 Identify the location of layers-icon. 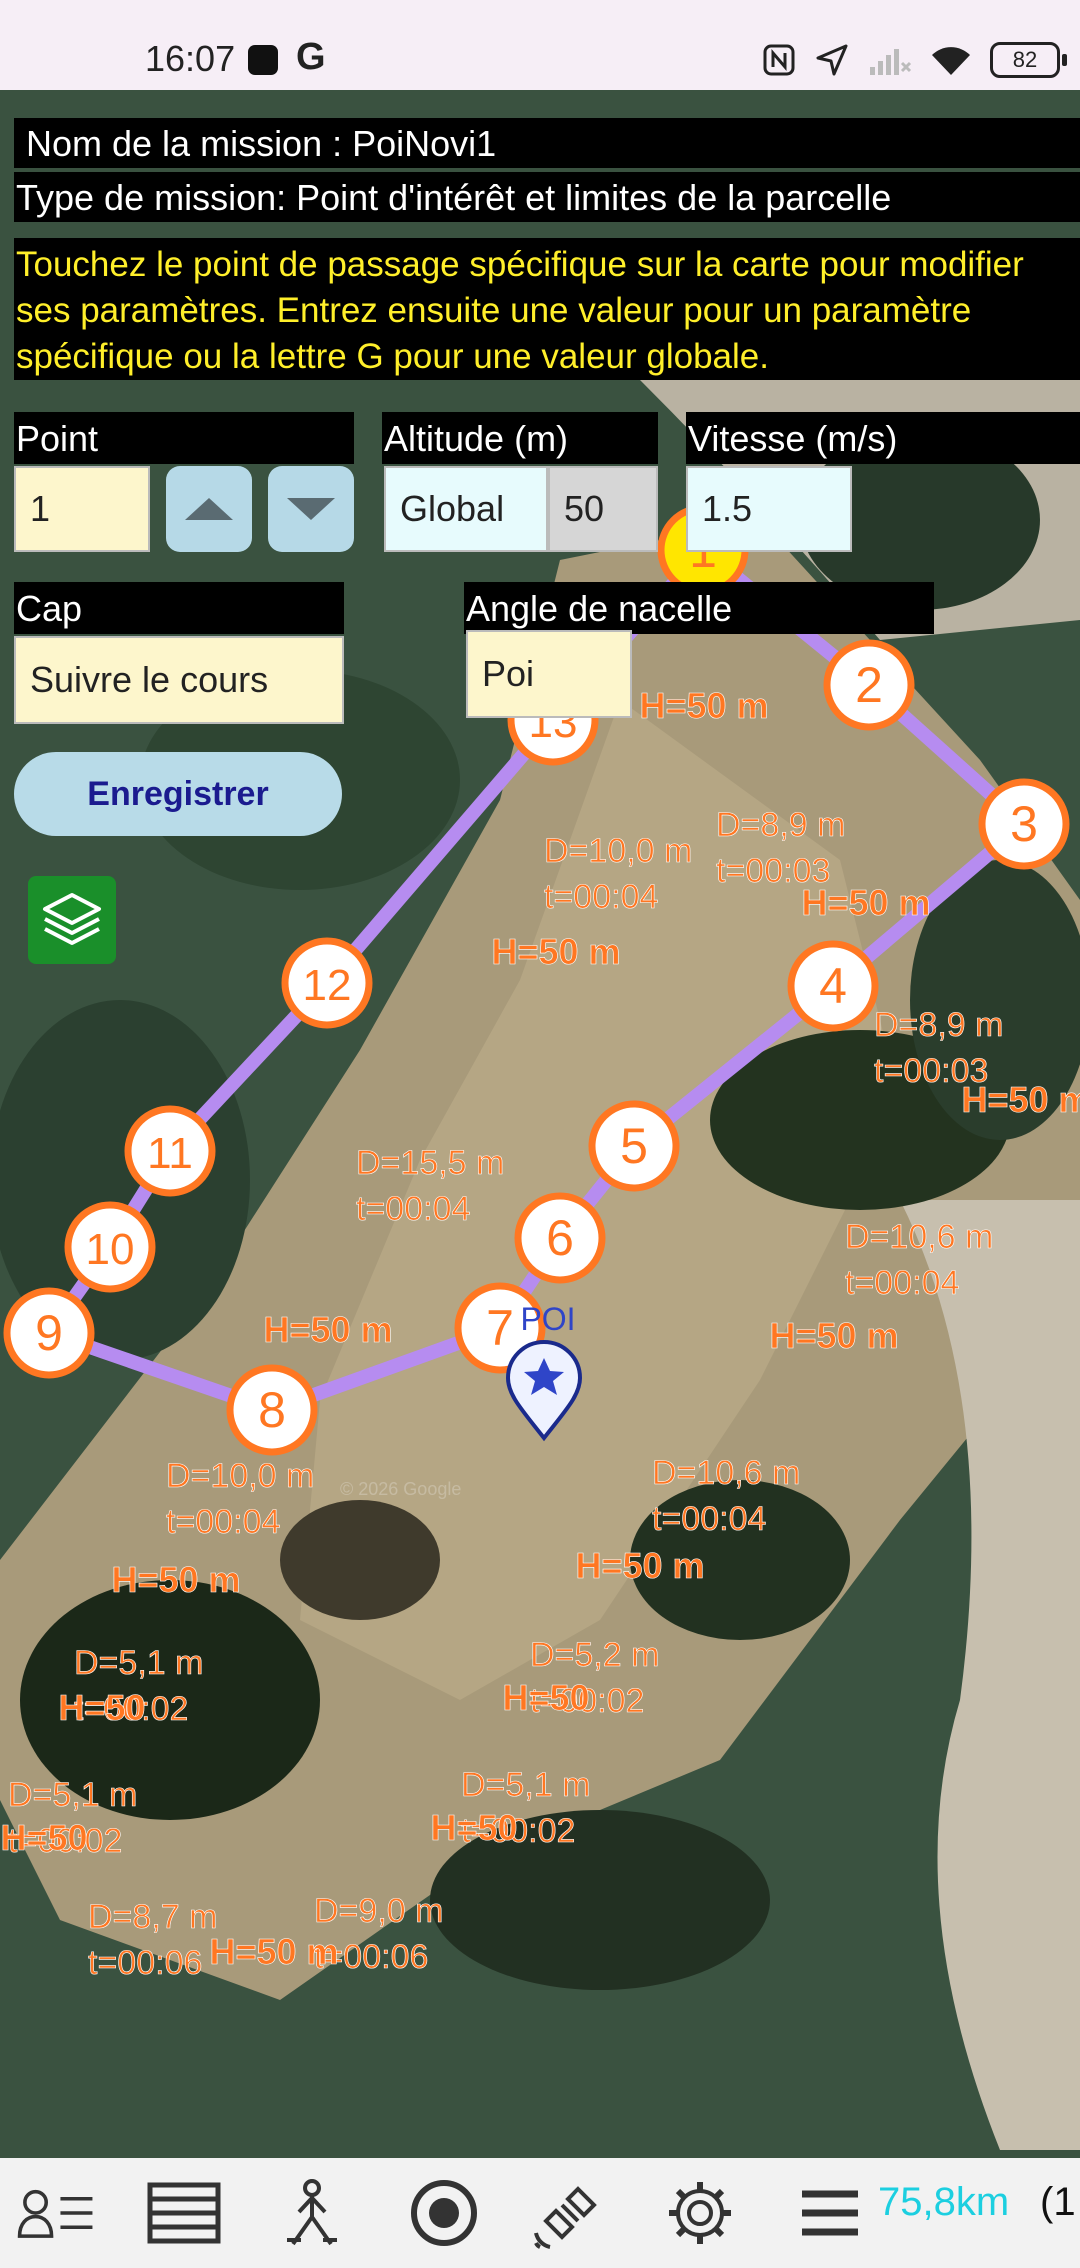
(72, 919).